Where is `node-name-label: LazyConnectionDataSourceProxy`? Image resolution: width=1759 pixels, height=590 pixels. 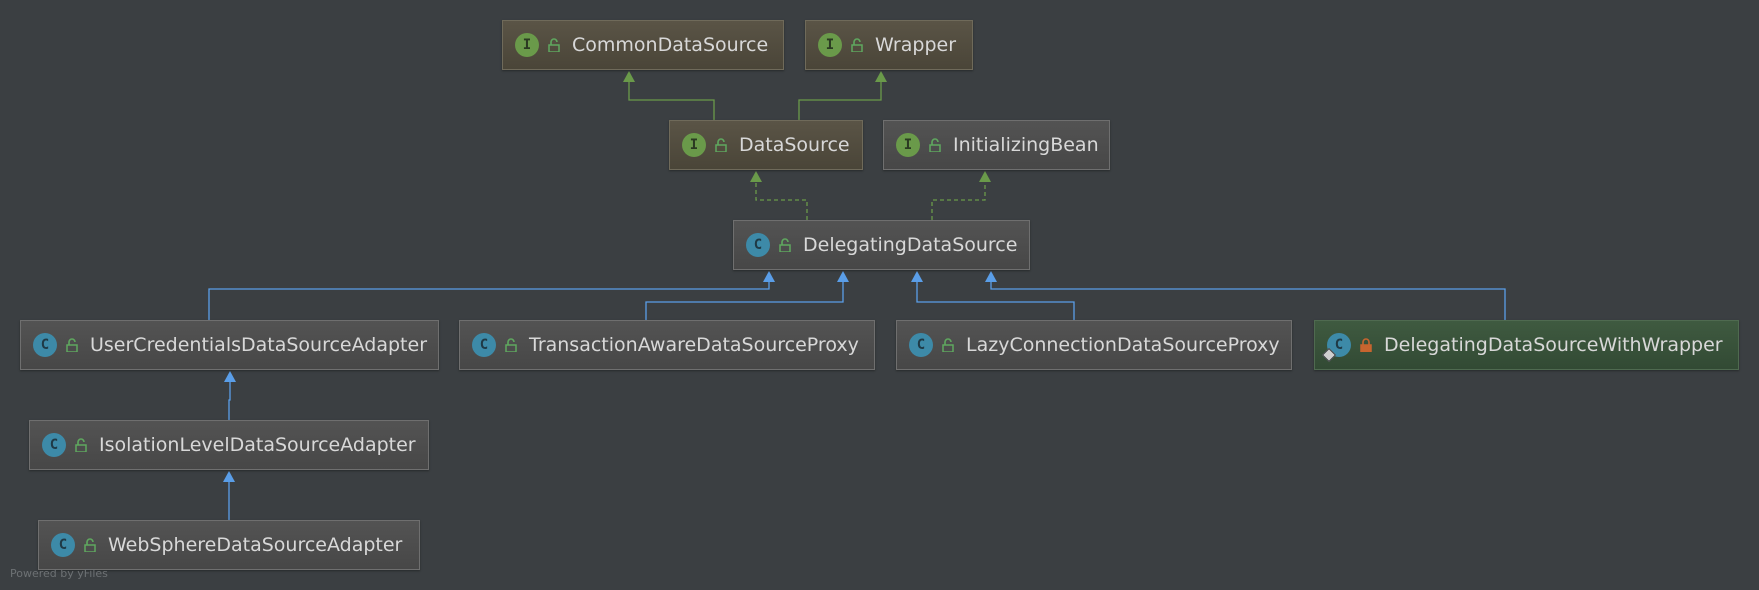 node-name-label: LazyConnectionDataSourceProxy is located at coordinates (1123, 345).